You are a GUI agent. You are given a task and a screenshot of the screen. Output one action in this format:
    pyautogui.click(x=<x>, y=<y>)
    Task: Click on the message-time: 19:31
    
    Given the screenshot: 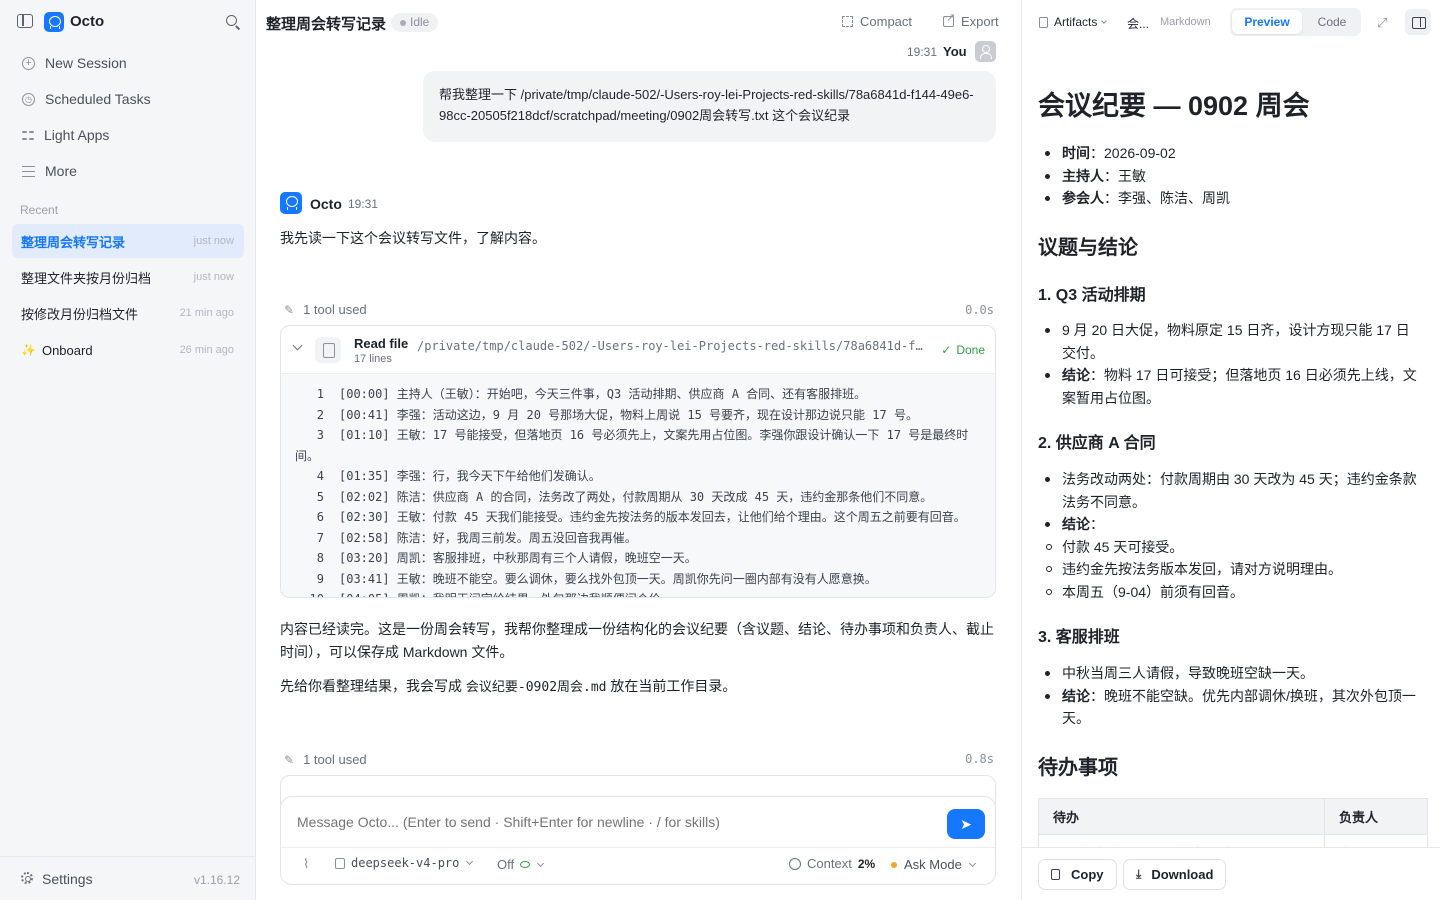 What is the action you would take?
    pyautogui.click(x=922, y=52)
    